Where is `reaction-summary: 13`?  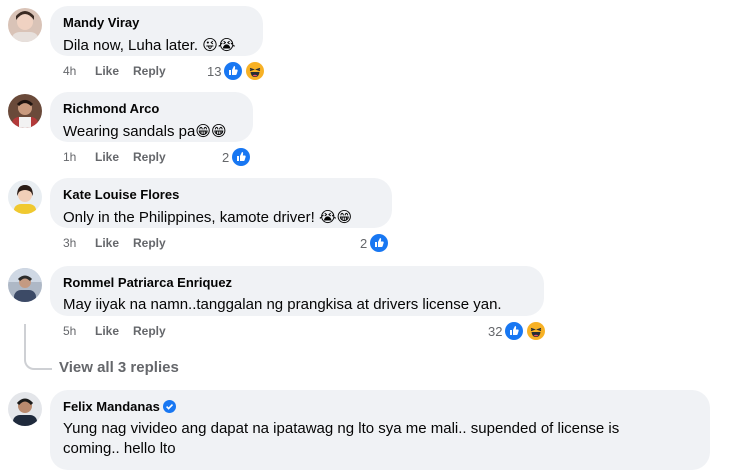
reaction-summary: 13 is located at coordinates (236, 71).